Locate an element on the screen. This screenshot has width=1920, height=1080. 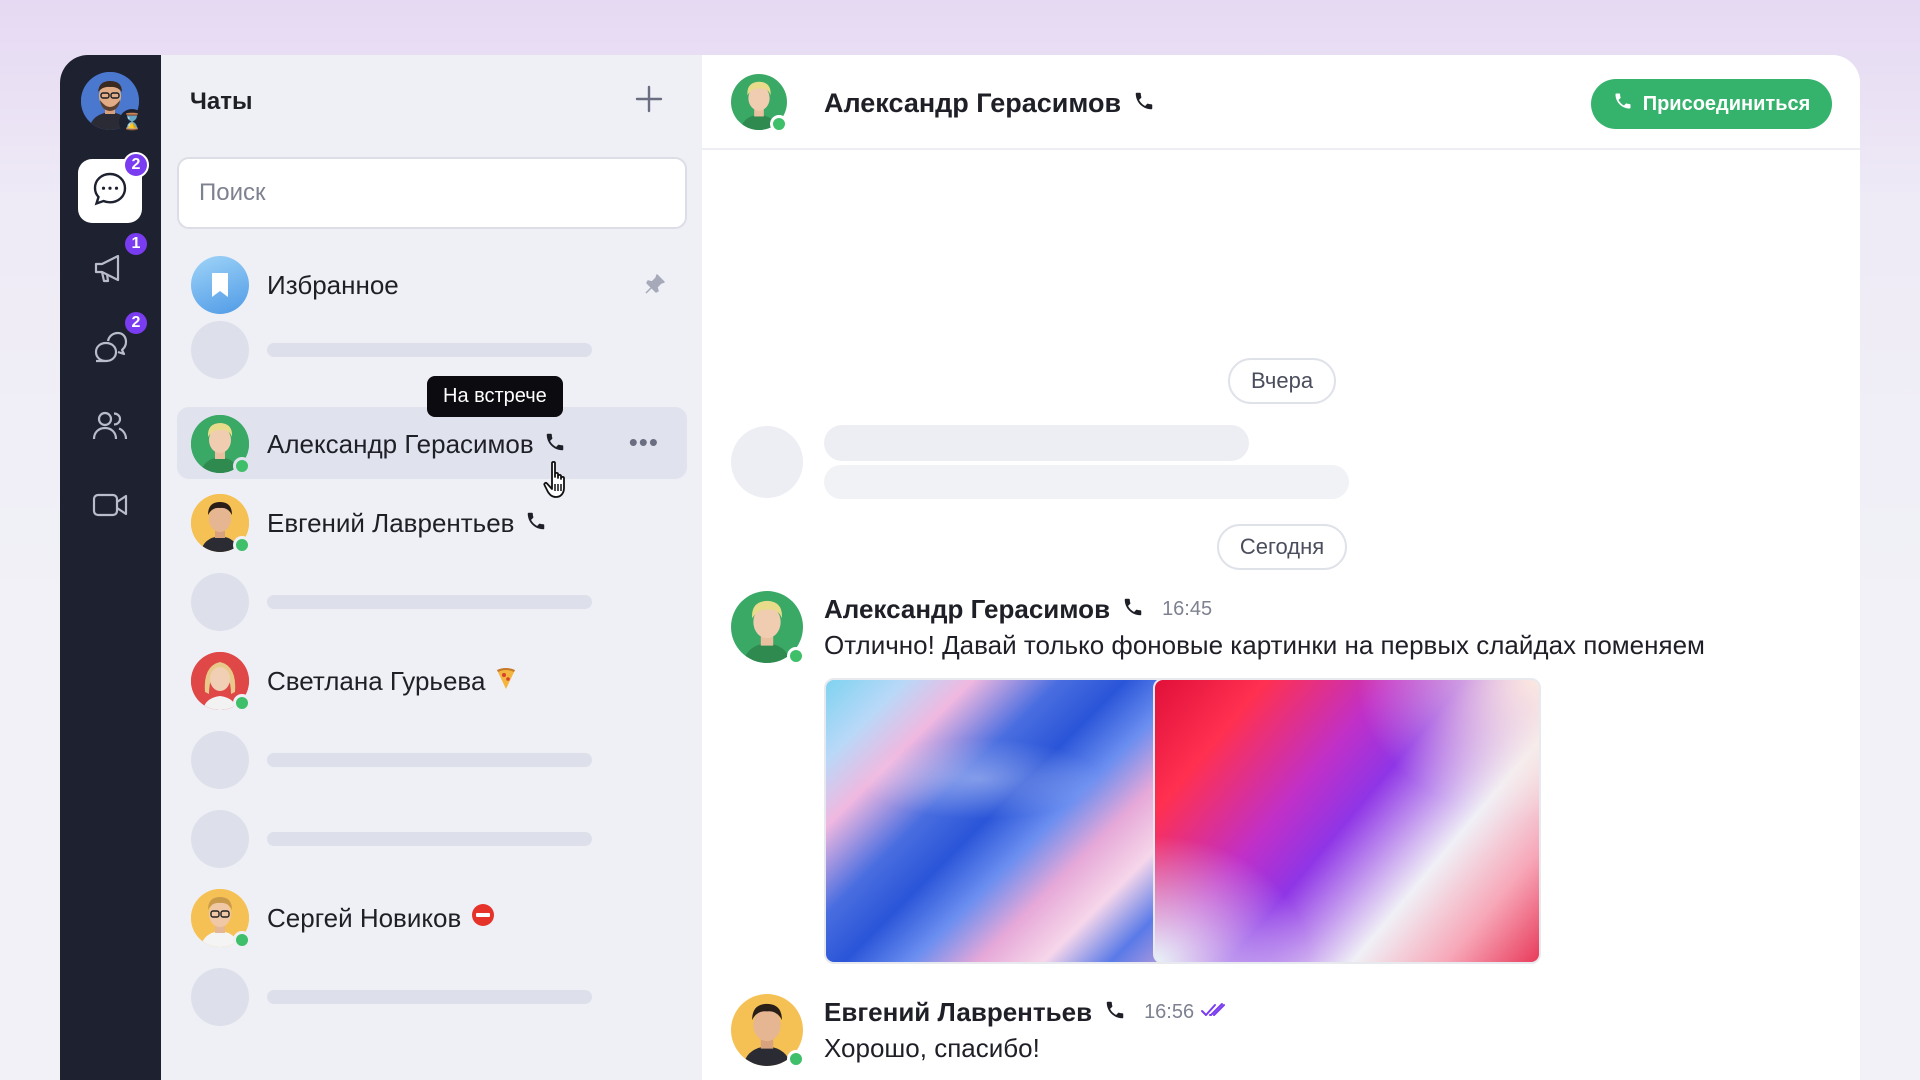
join-call-button: Присоединиться is located at coordinates (1711, 104).